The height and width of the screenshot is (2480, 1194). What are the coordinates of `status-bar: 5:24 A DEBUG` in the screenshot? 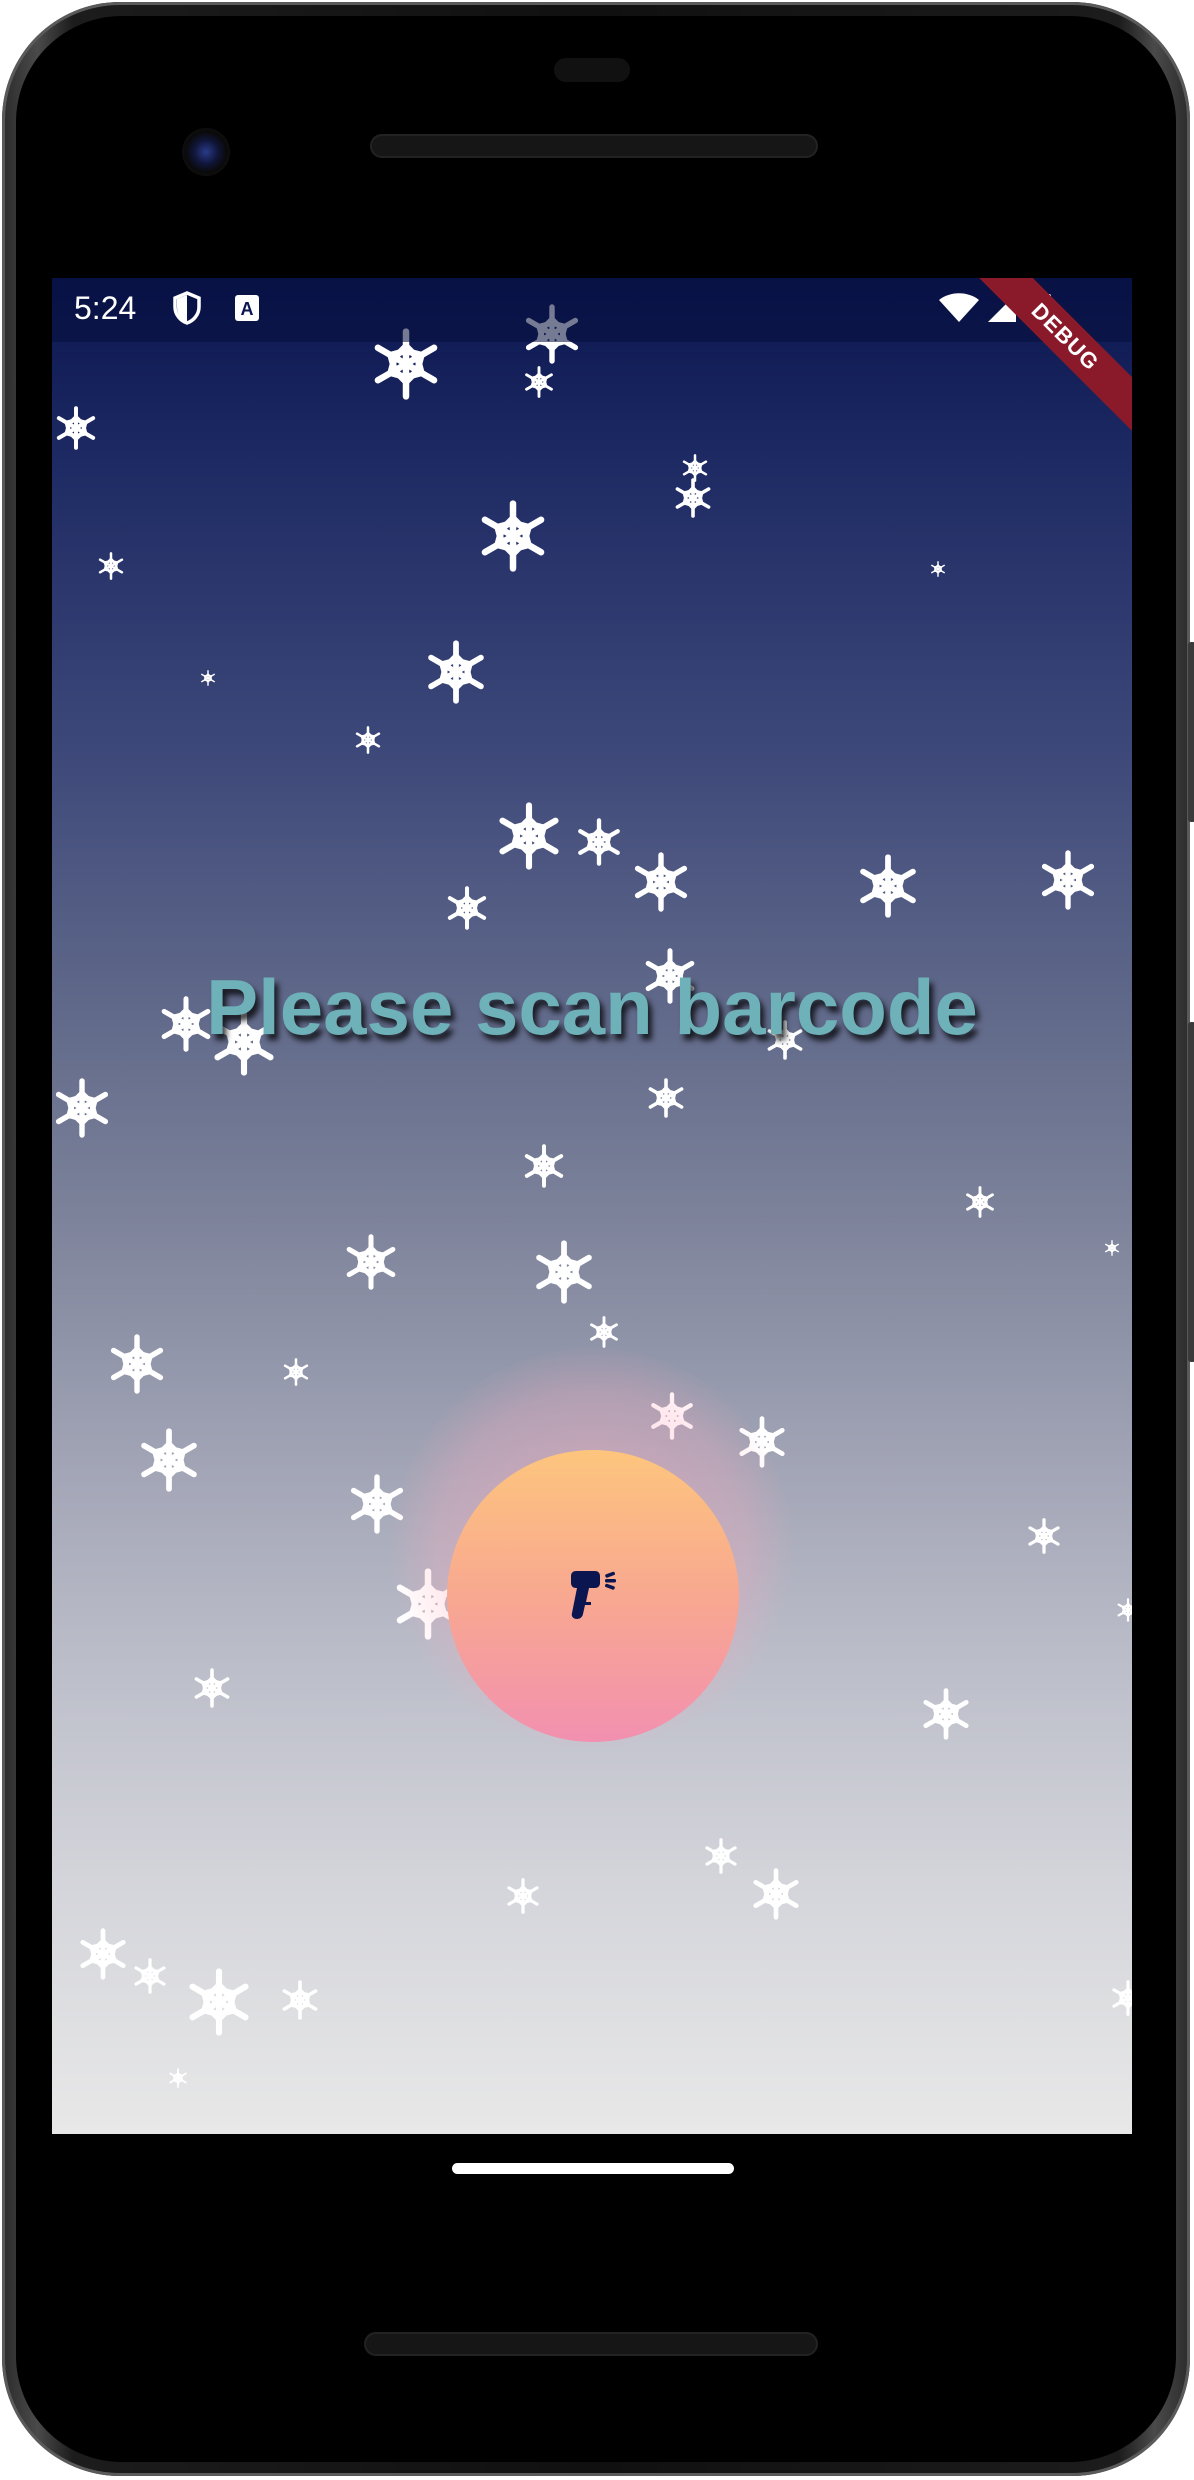 It's located at (592, 358).